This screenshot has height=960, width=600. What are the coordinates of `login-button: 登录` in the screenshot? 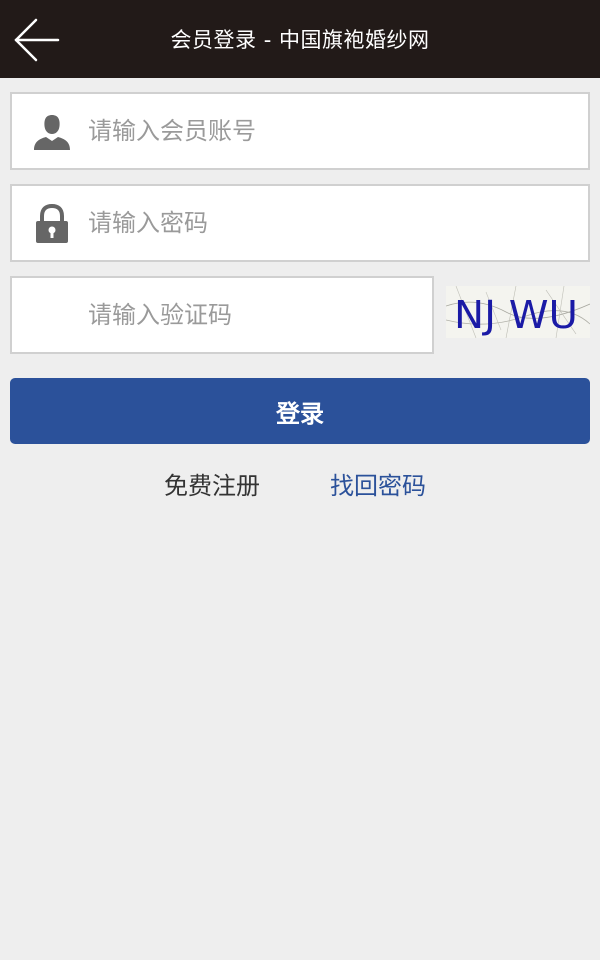 It's located at (300, 411).